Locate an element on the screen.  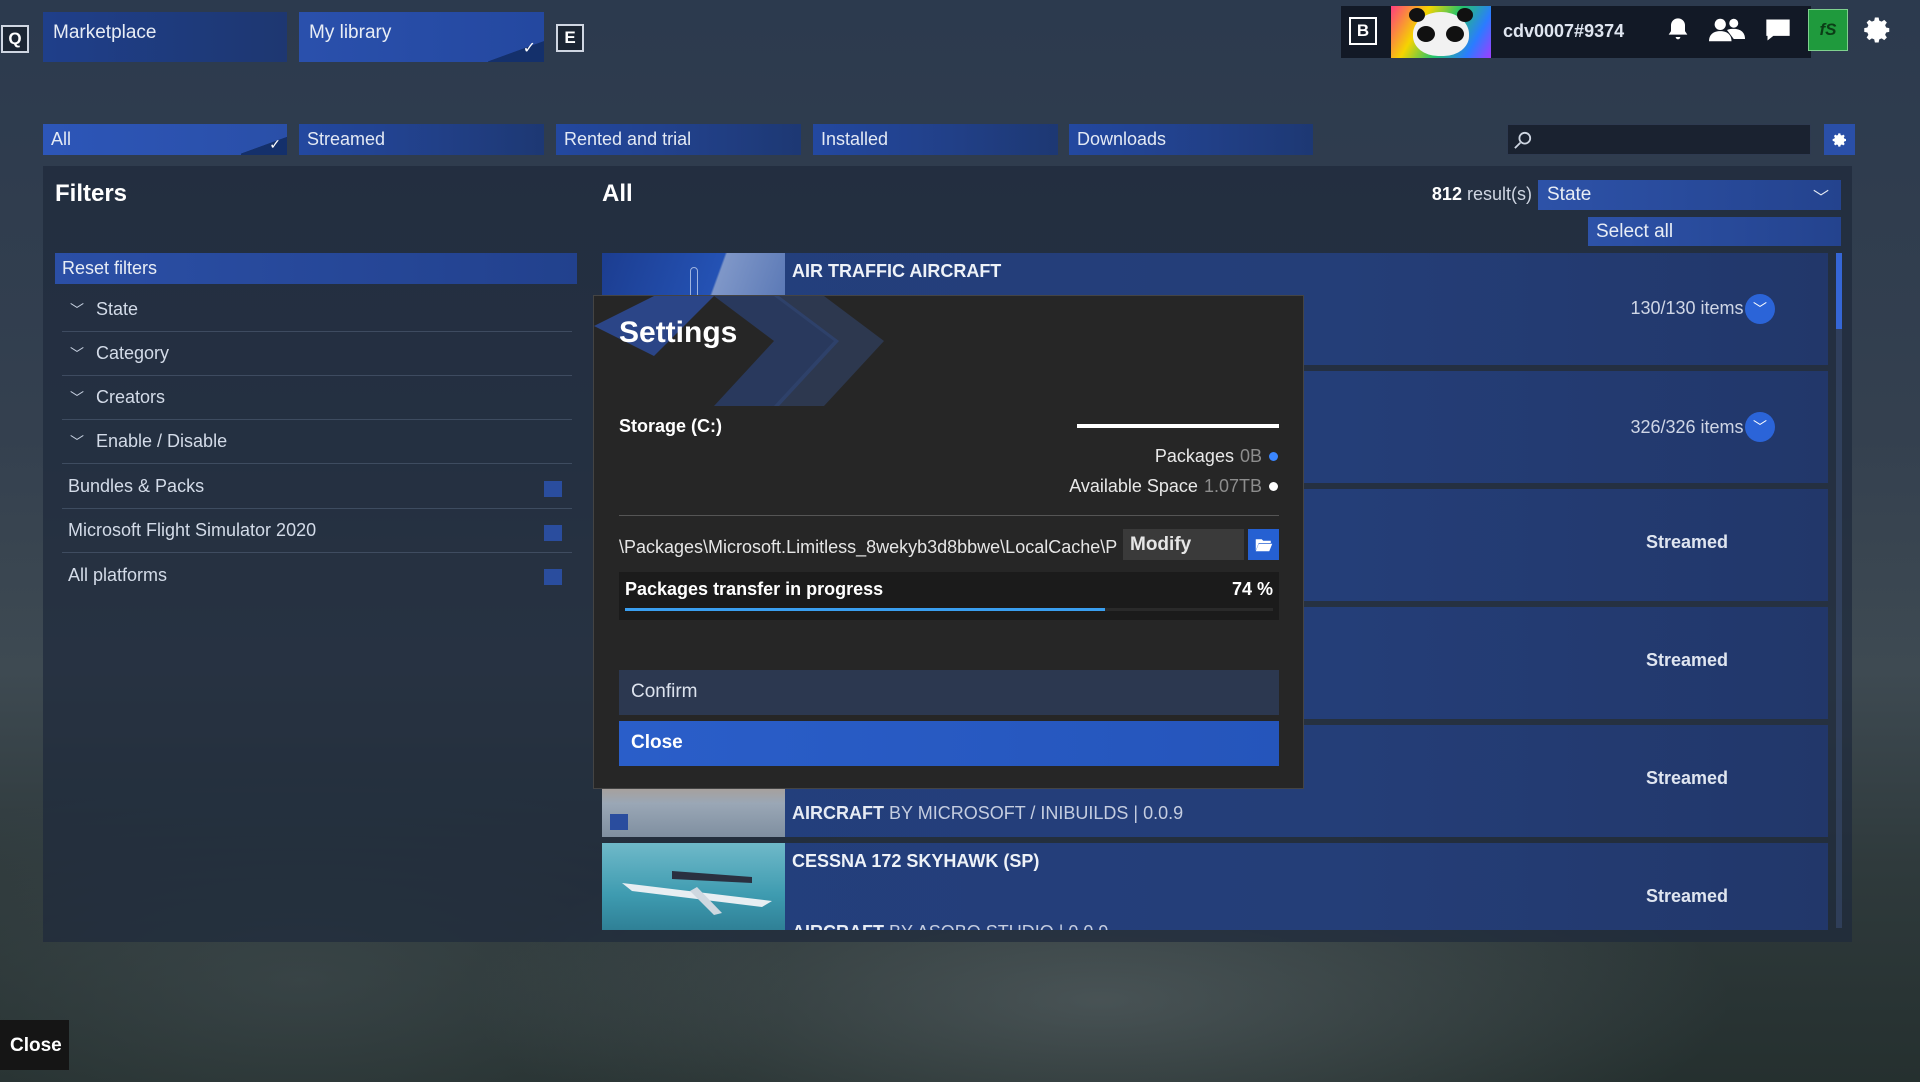
username: cdv0007#9374 is located at coordinates (1564, 31).